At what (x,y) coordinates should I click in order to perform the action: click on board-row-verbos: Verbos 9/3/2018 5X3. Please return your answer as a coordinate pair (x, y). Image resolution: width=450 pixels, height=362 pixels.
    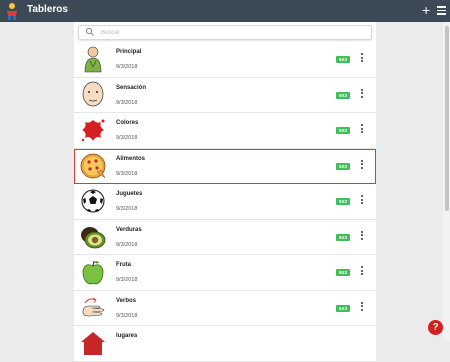
    Looking at the image, I should click on (225, 308).